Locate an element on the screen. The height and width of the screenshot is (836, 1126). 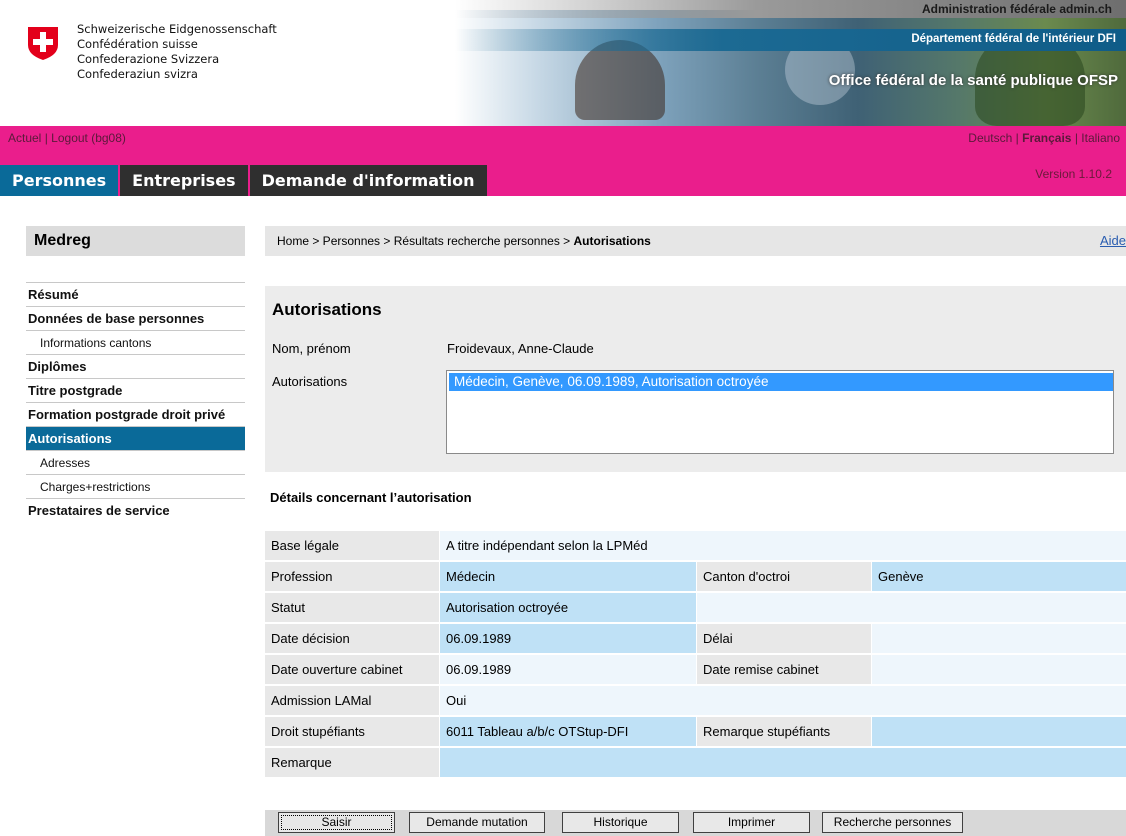
stupefiants-label: Droit stupéfiants is located at coordinates (352, 731).